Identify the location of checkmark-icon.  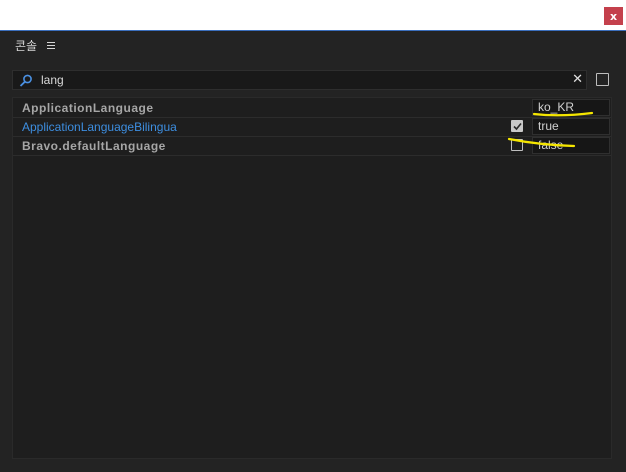
(517, 126).